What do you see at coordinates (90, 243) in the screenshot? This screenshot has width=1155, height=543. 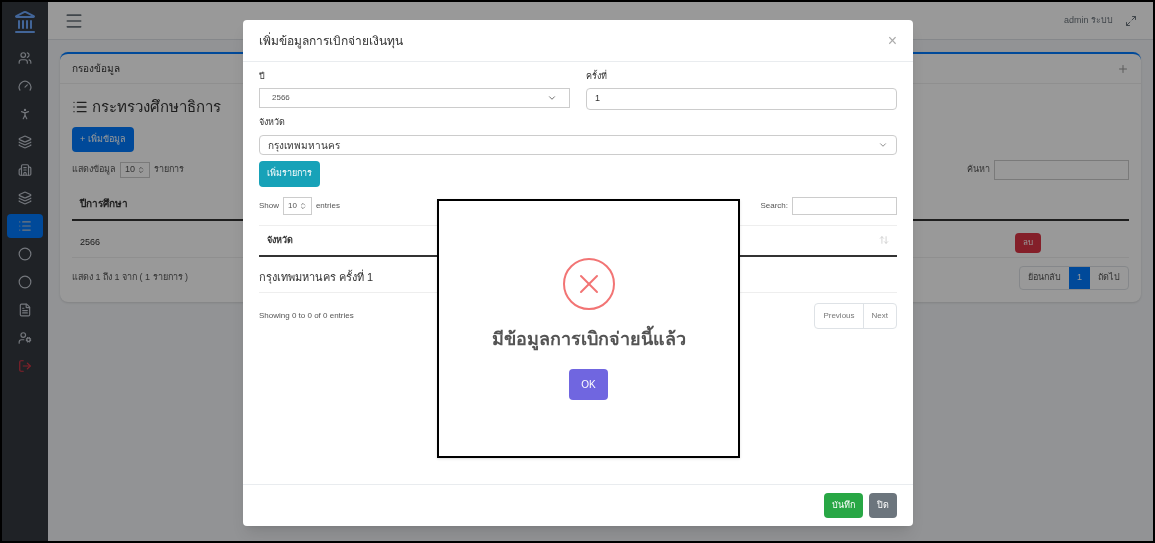 I see `table-cell: 2566` at bounding box center [90, 243].